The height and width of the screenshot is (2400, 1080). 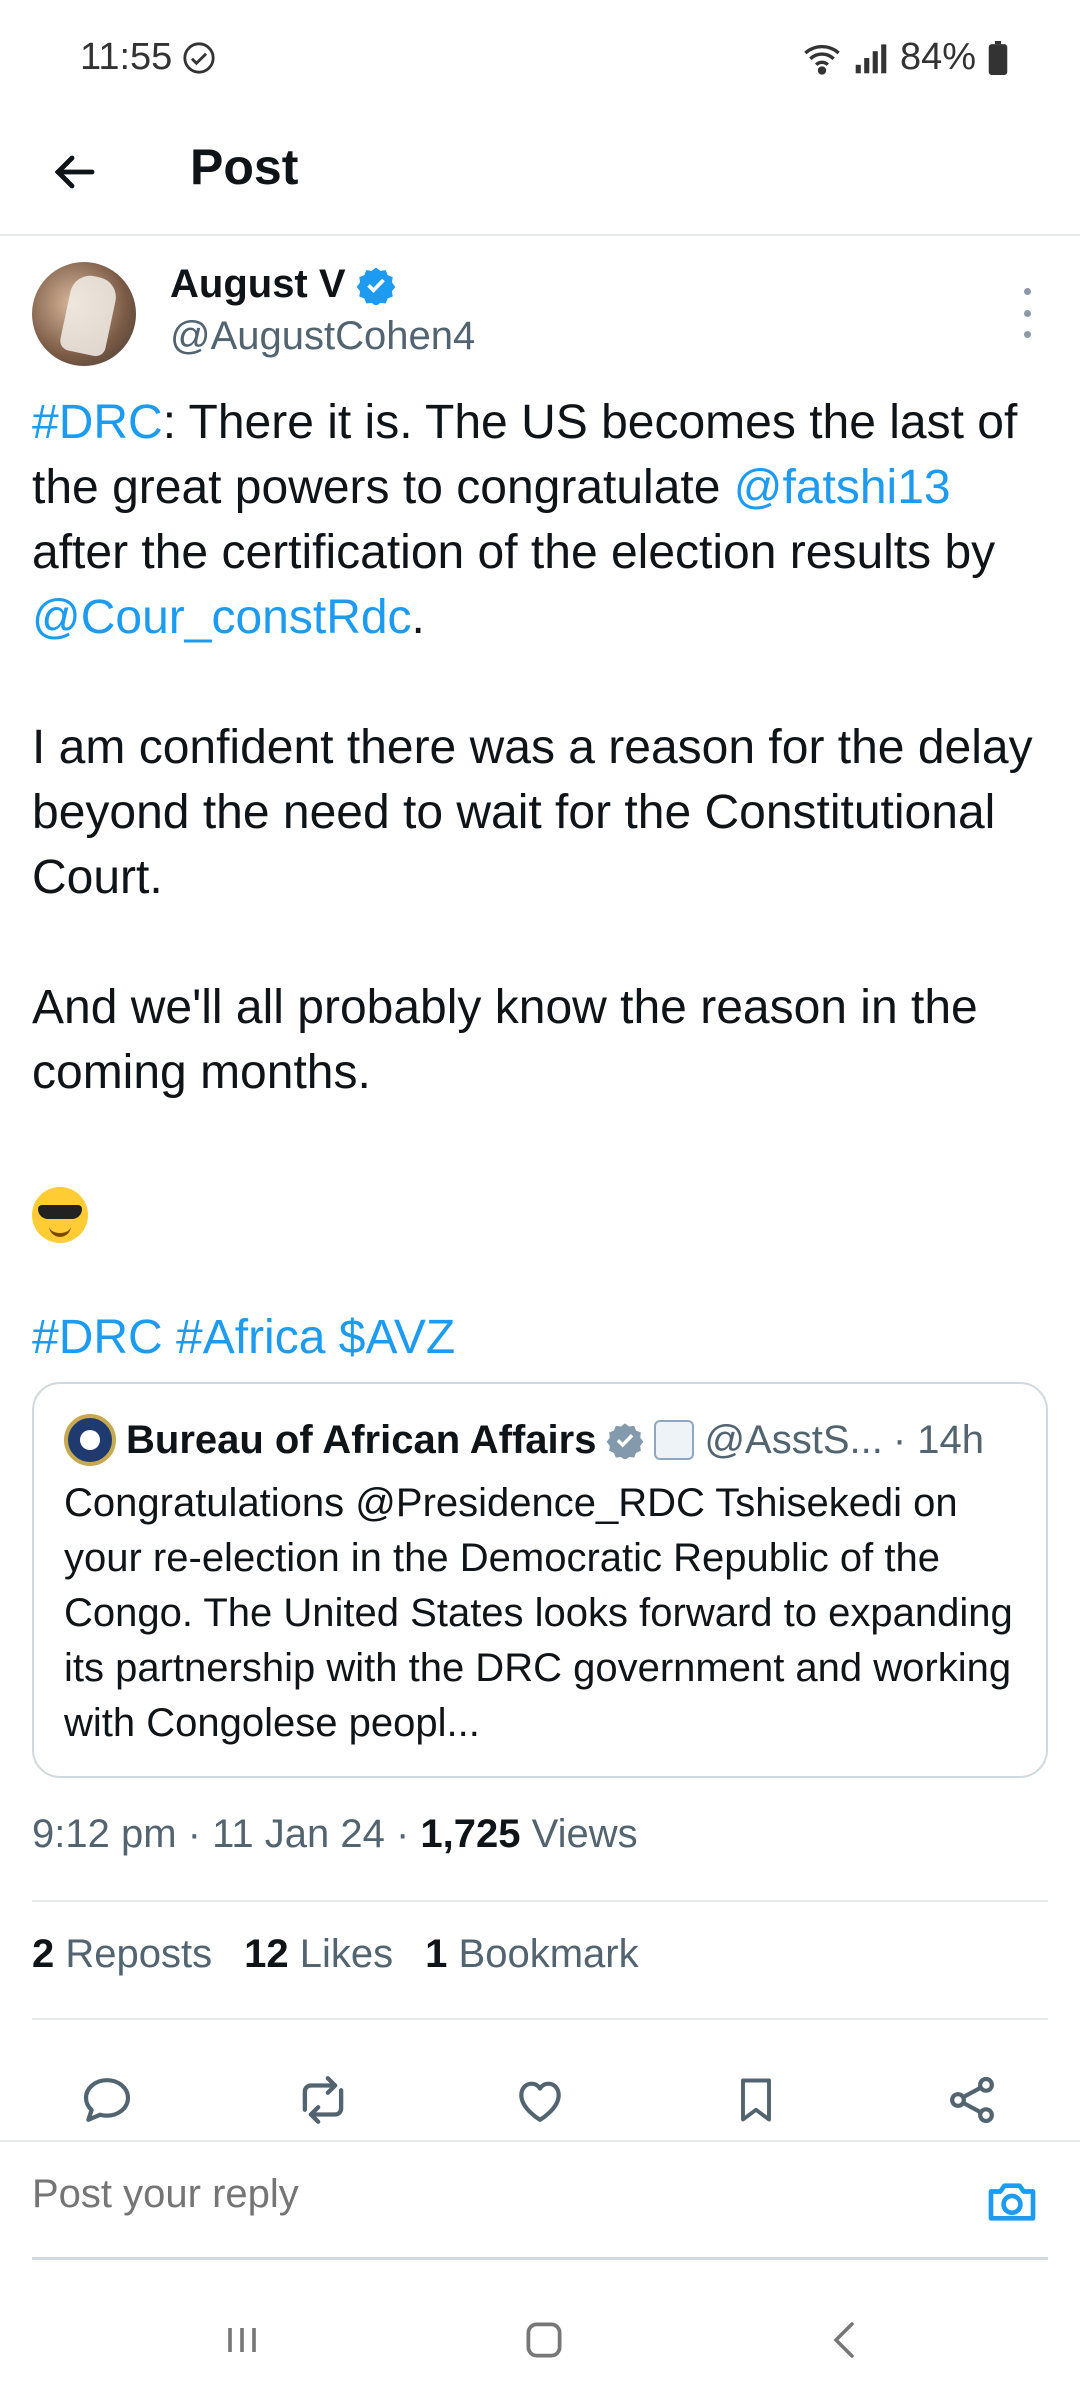 I want to click on recent-apps-icon, so click(x=242, y=2340).